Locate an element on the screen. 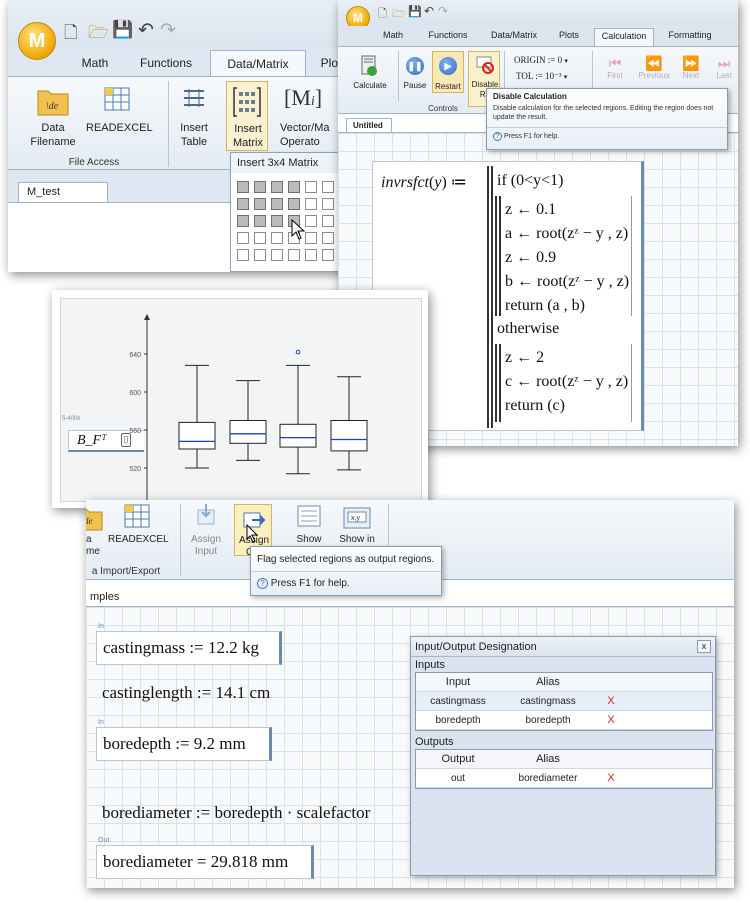 The width and height of the screenshot is (750, 905). pause-icon: ❚❚ is located at coordinates (415, 66).